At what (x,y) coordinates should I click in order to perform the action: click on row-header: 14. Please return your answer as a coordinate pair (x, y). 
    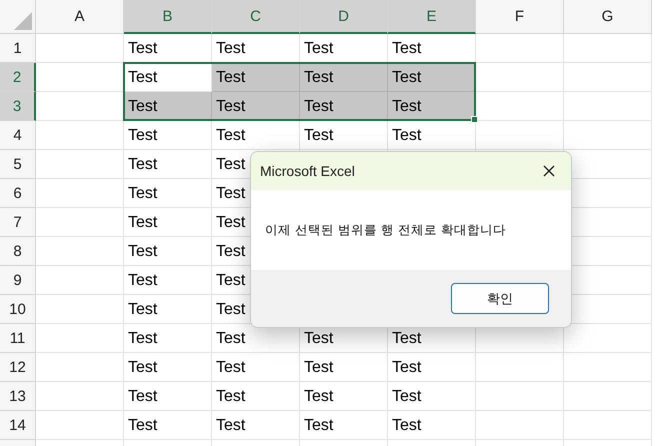
    Looking at the image, I should click on (18, 425).